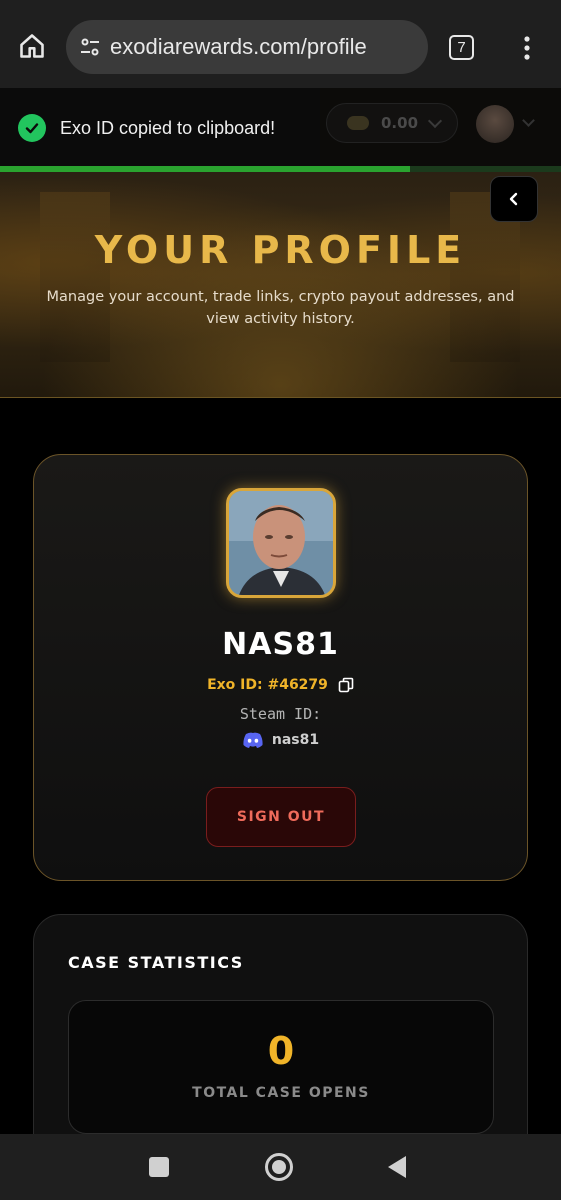 This screenshot has width=561, height=1200. I want to click on toast-message: Exo ID copied to clipboard!, so click(168, 127).